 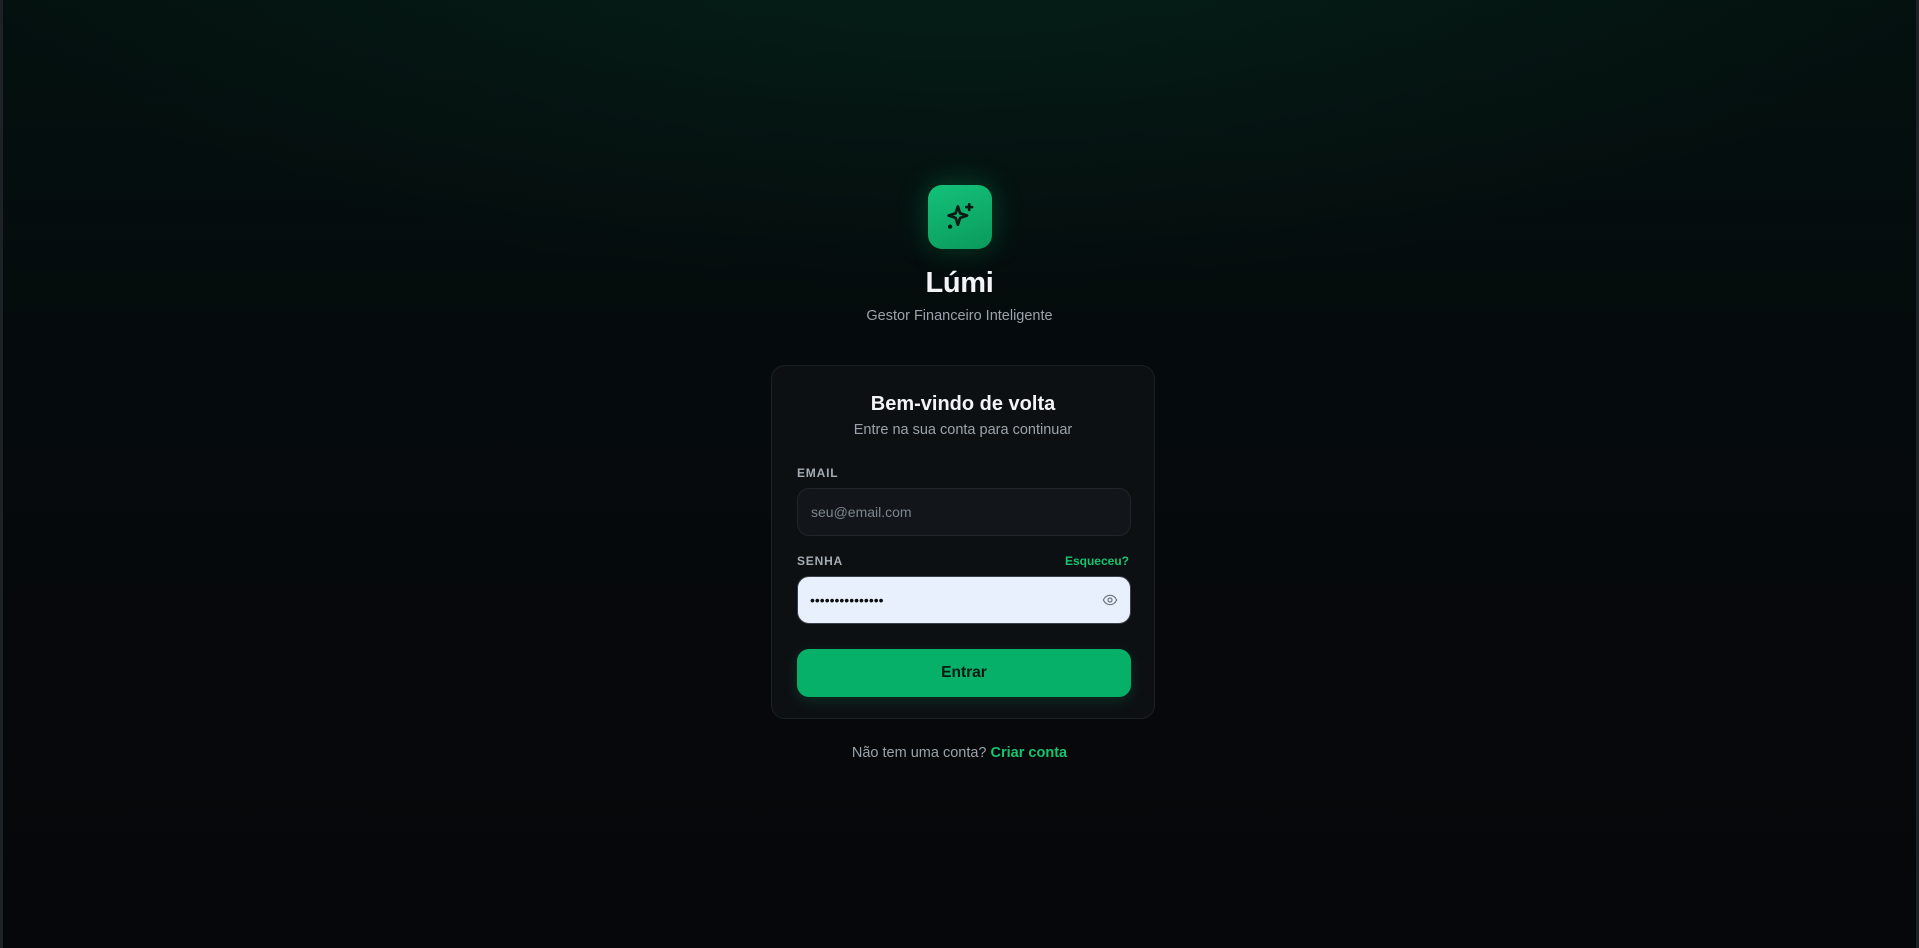 What do you see at coordinates (963, 473) in the screenshot?
I see `email-label-row: EMAIL` at bounding box center [963, 473].